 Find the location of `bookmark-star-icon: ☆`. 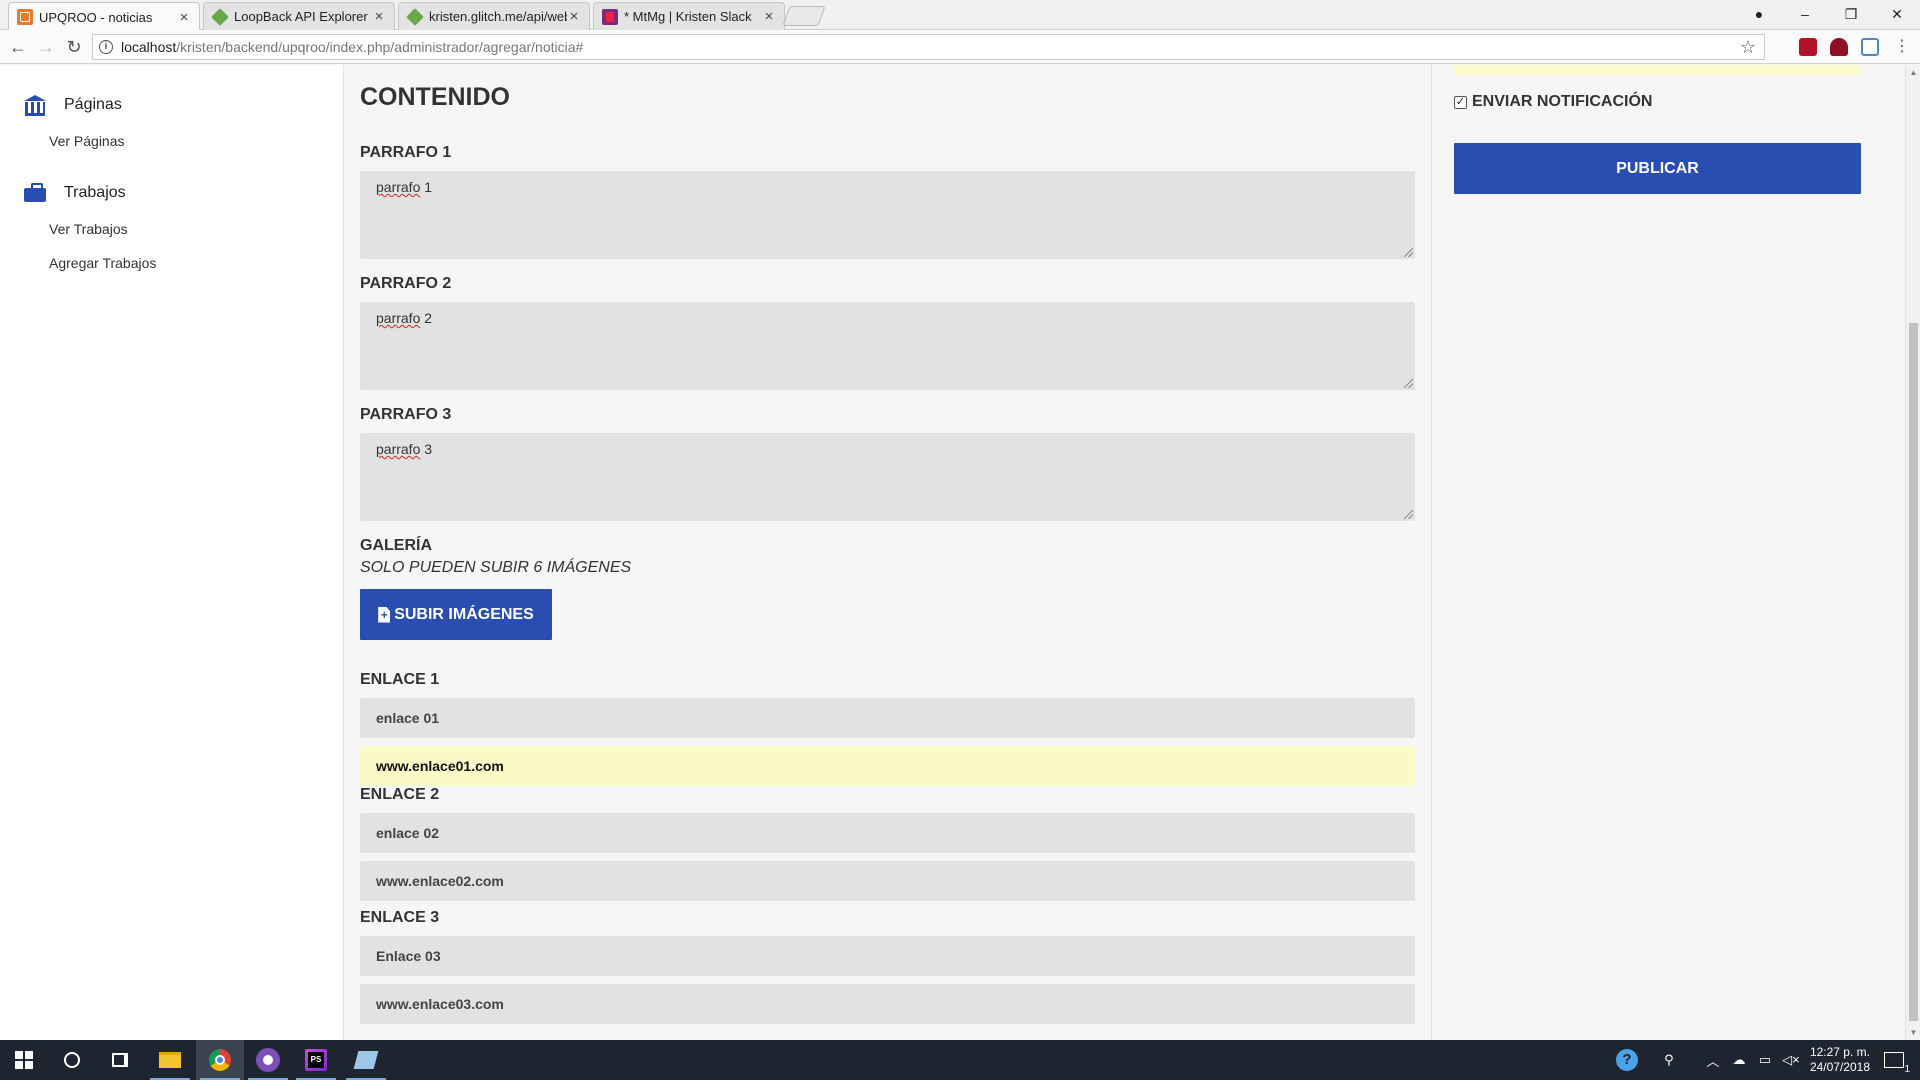

bookmark-star-icon: ☆ is located at coordinates (1748, 47).